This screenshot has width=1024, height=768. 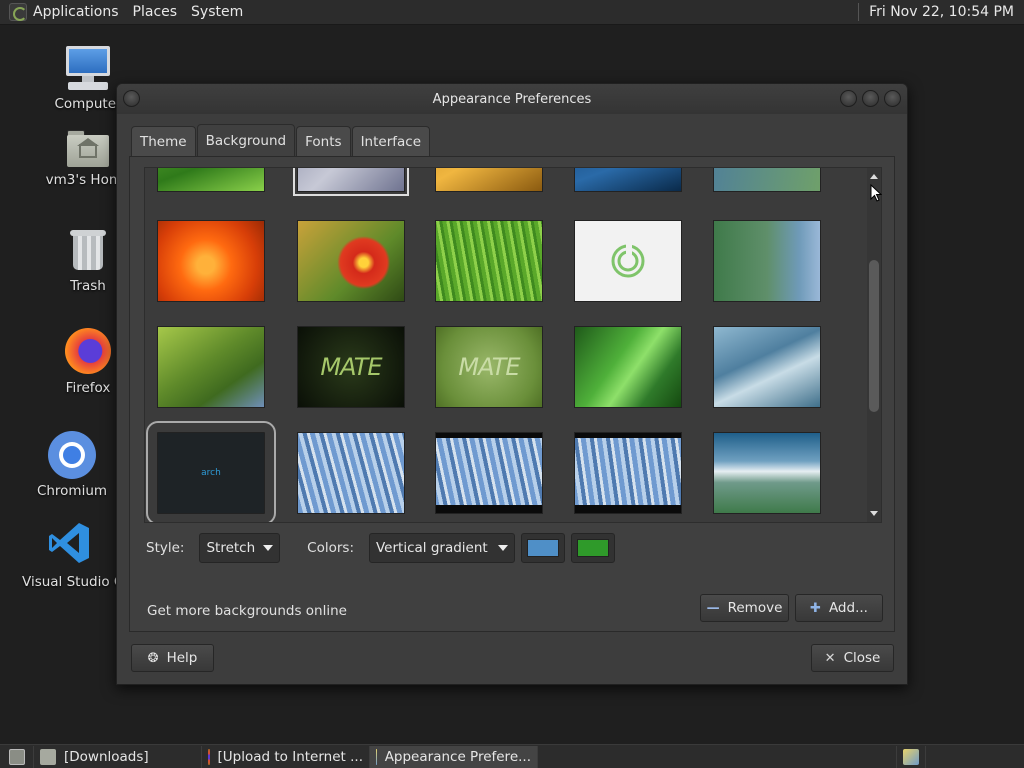 I want to click on menu-places: Places, so click(x=155, y=12).